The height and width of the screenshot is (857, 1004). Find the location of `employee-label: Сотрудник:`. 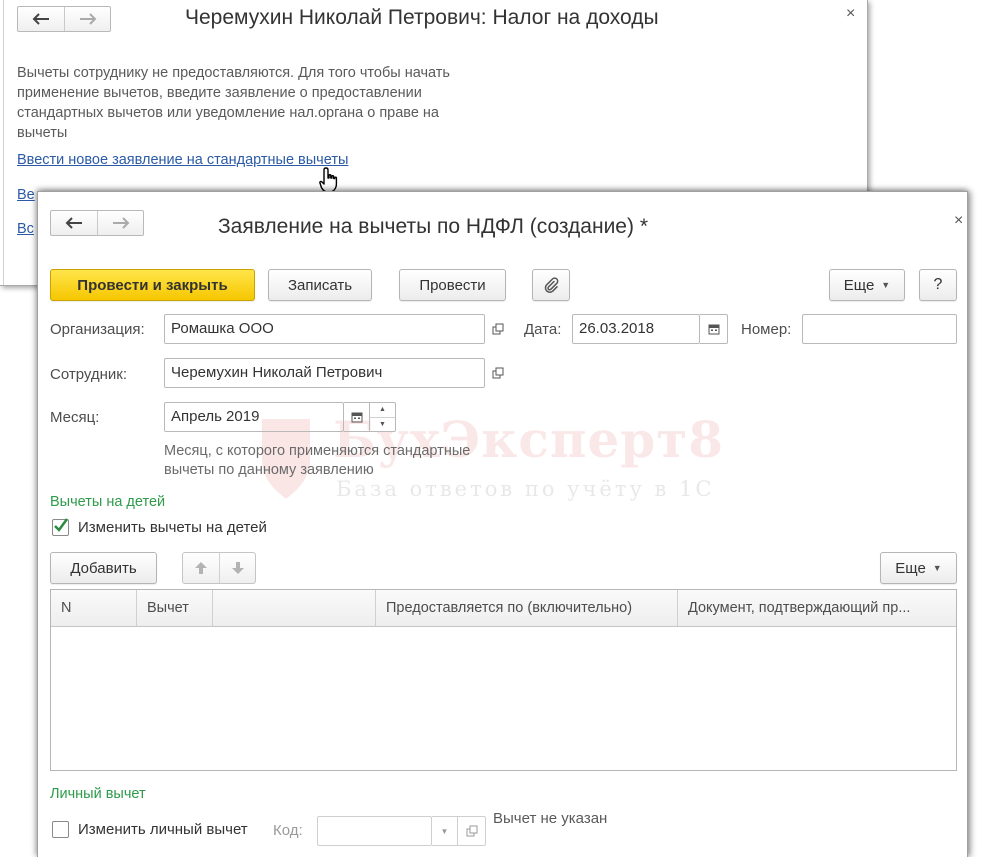

employee-label: Сотрудник: is located at coordinates (89, 374).